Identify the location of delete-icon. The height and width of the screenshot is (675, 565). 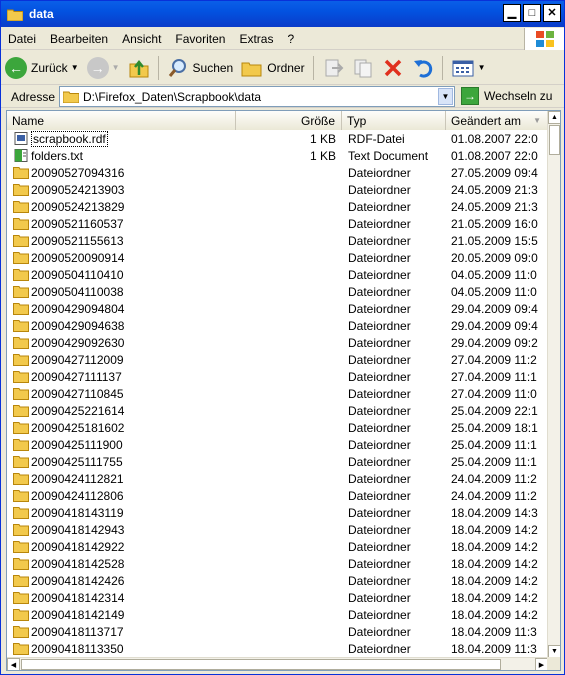
(392, 67).